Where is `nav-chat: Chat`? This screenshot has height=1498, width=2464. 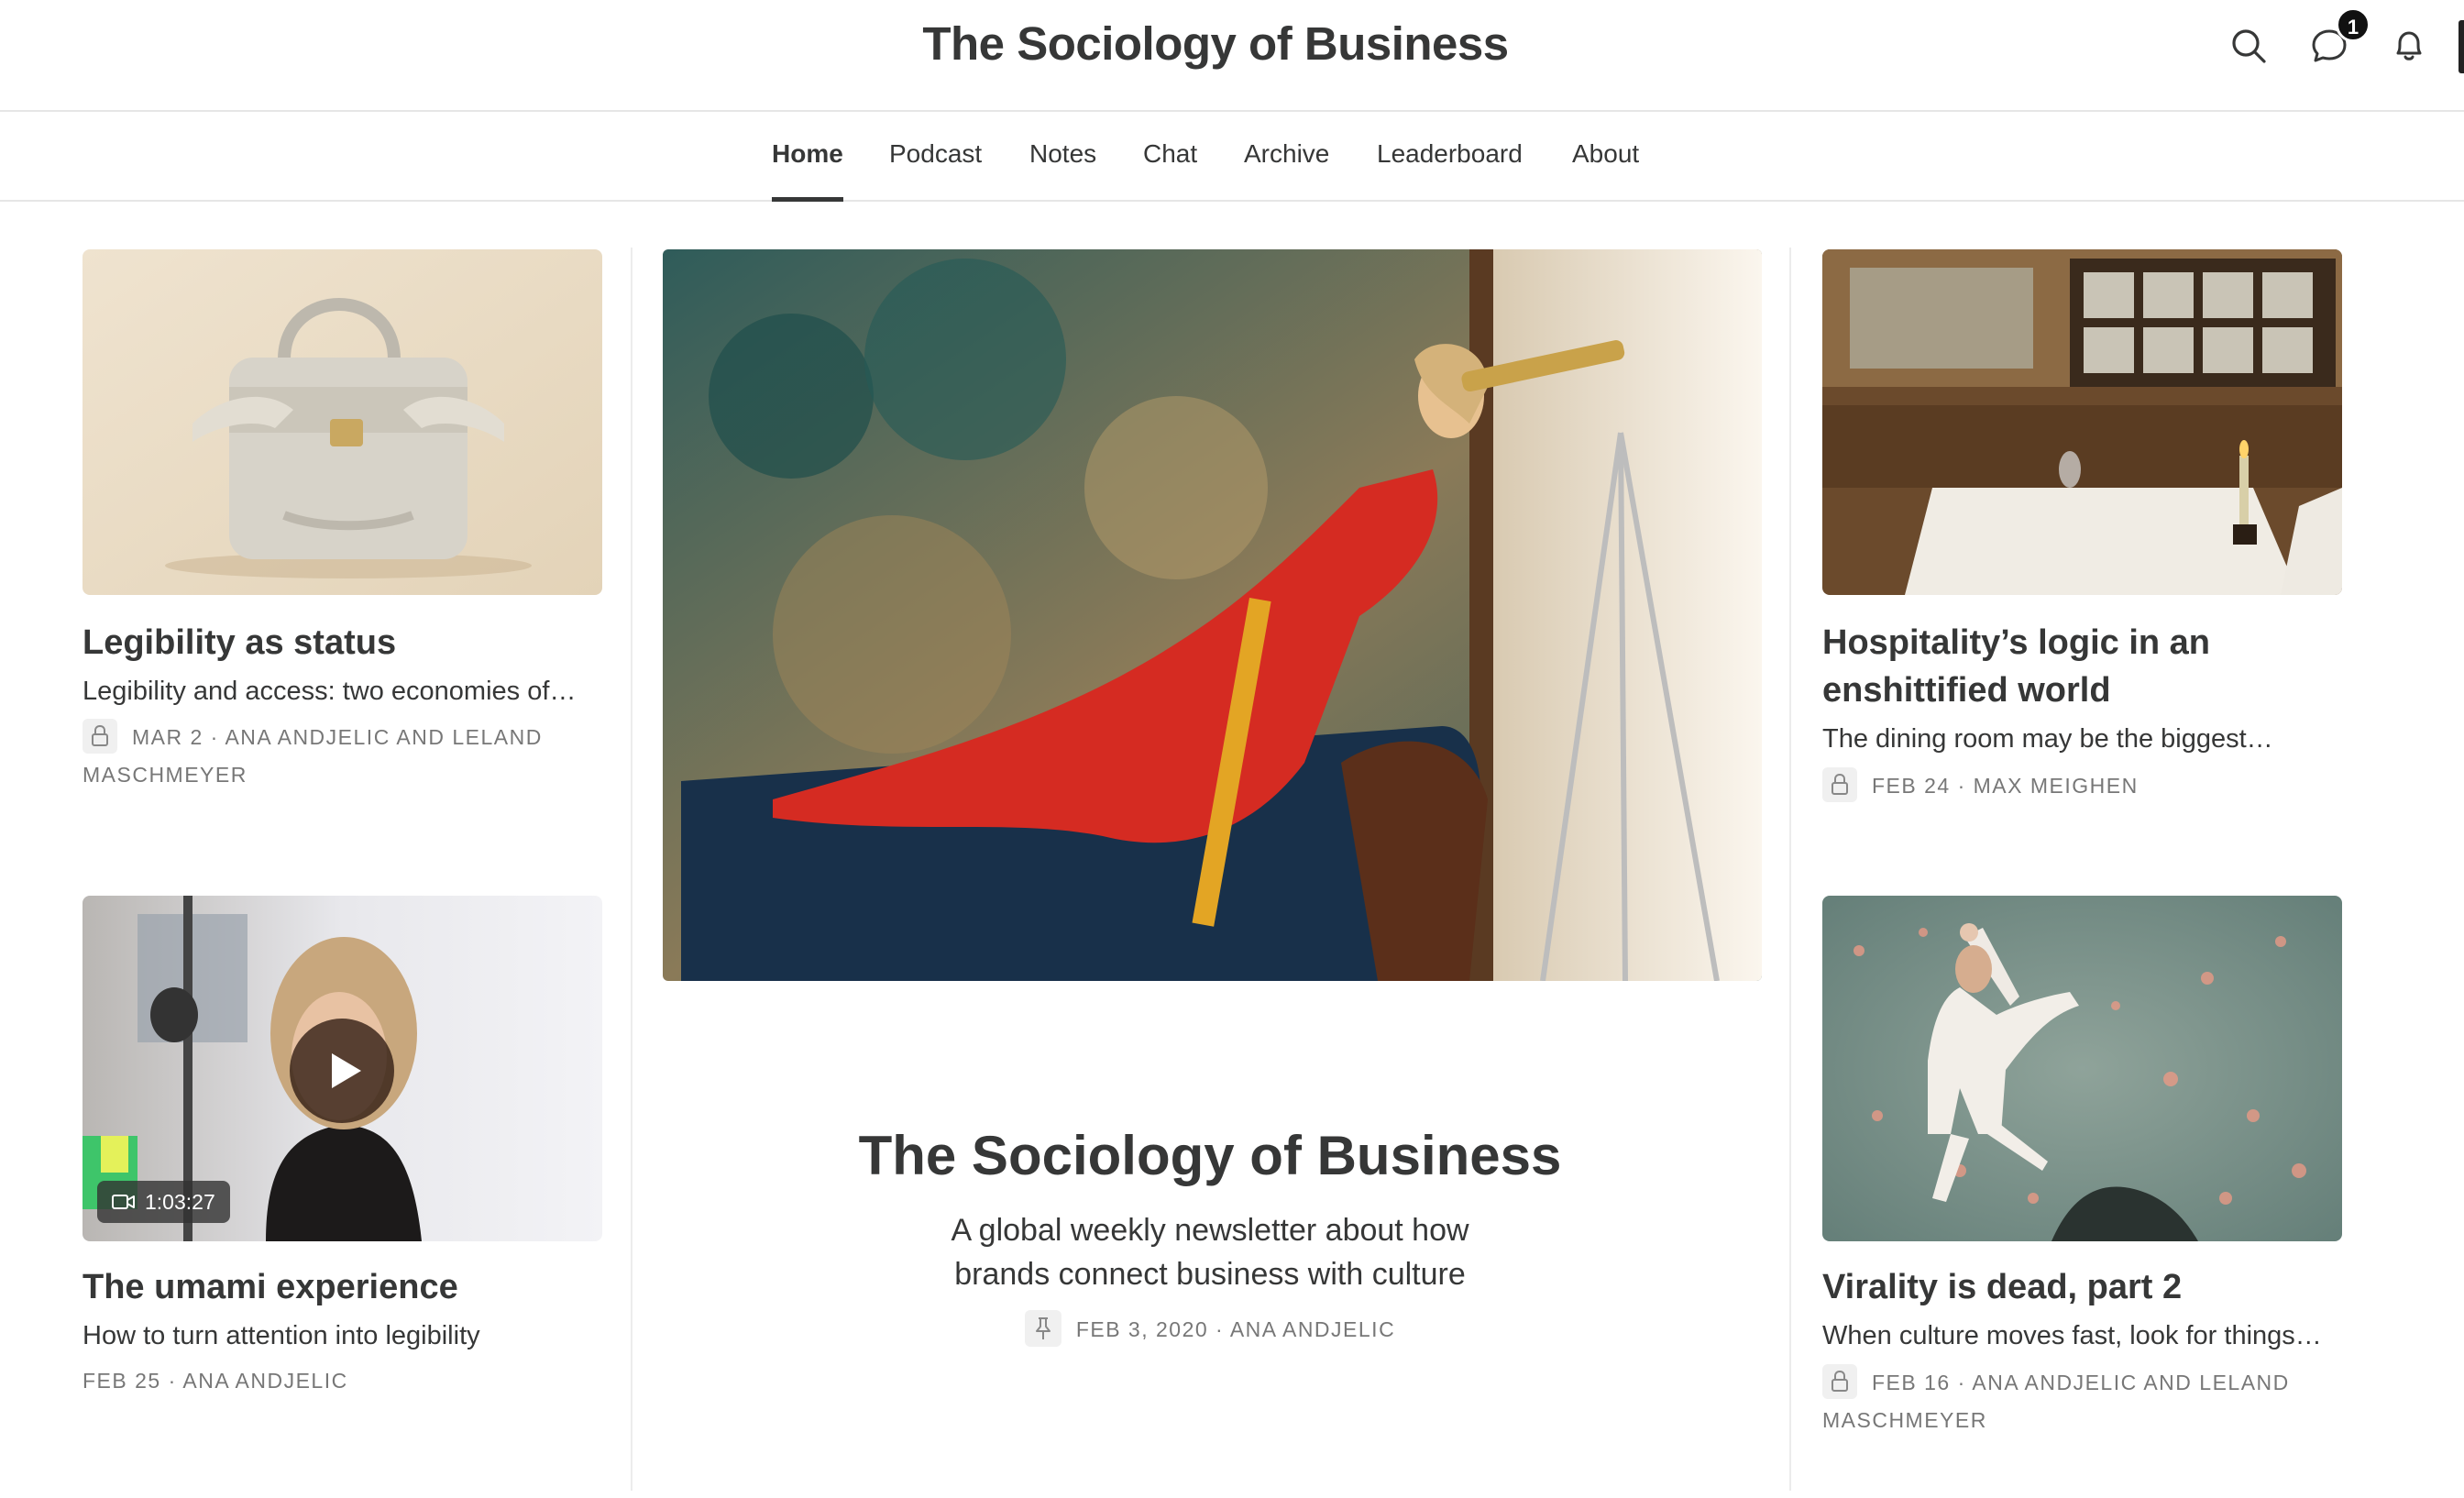 nav-chat: Chat is located at coordinates (1170, 170).